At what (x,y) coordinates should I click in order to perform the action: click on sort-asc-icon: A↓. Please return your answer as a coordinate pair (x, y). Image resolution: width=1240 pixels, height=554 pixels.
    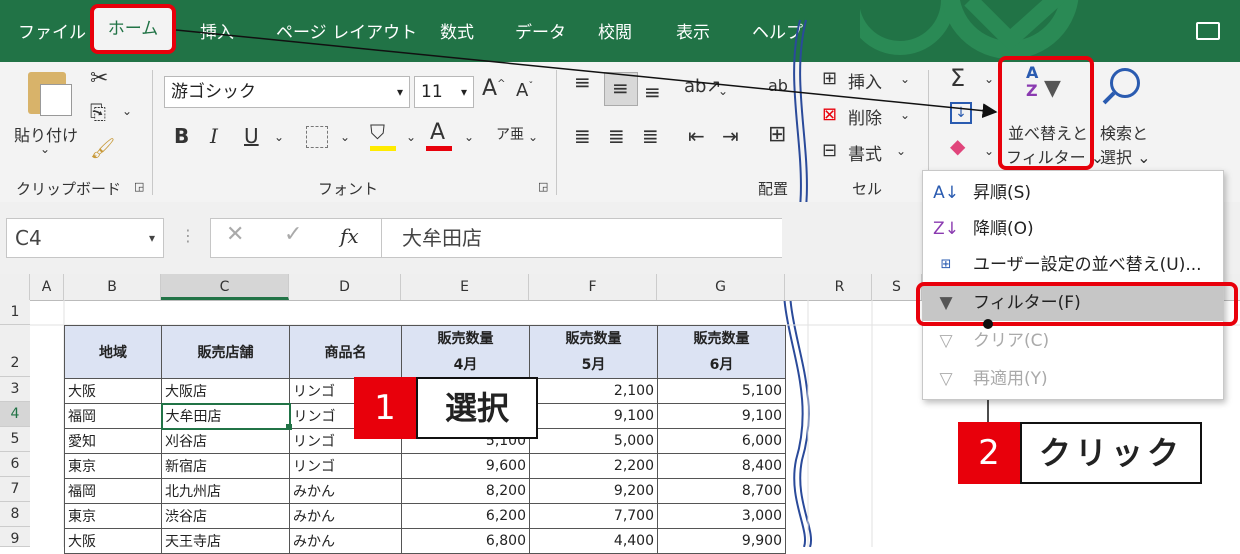
    Looking at the image, I should click on (946, 193).